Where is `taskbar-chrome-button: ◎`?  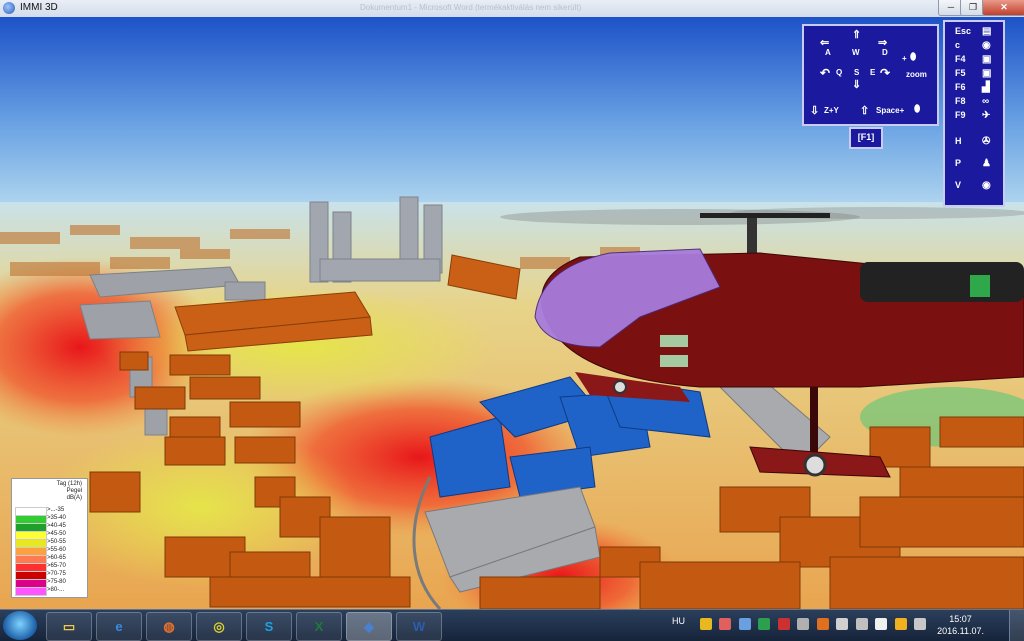 taskbar-chrome-button: ◎ is located at coordinates (219, 626).